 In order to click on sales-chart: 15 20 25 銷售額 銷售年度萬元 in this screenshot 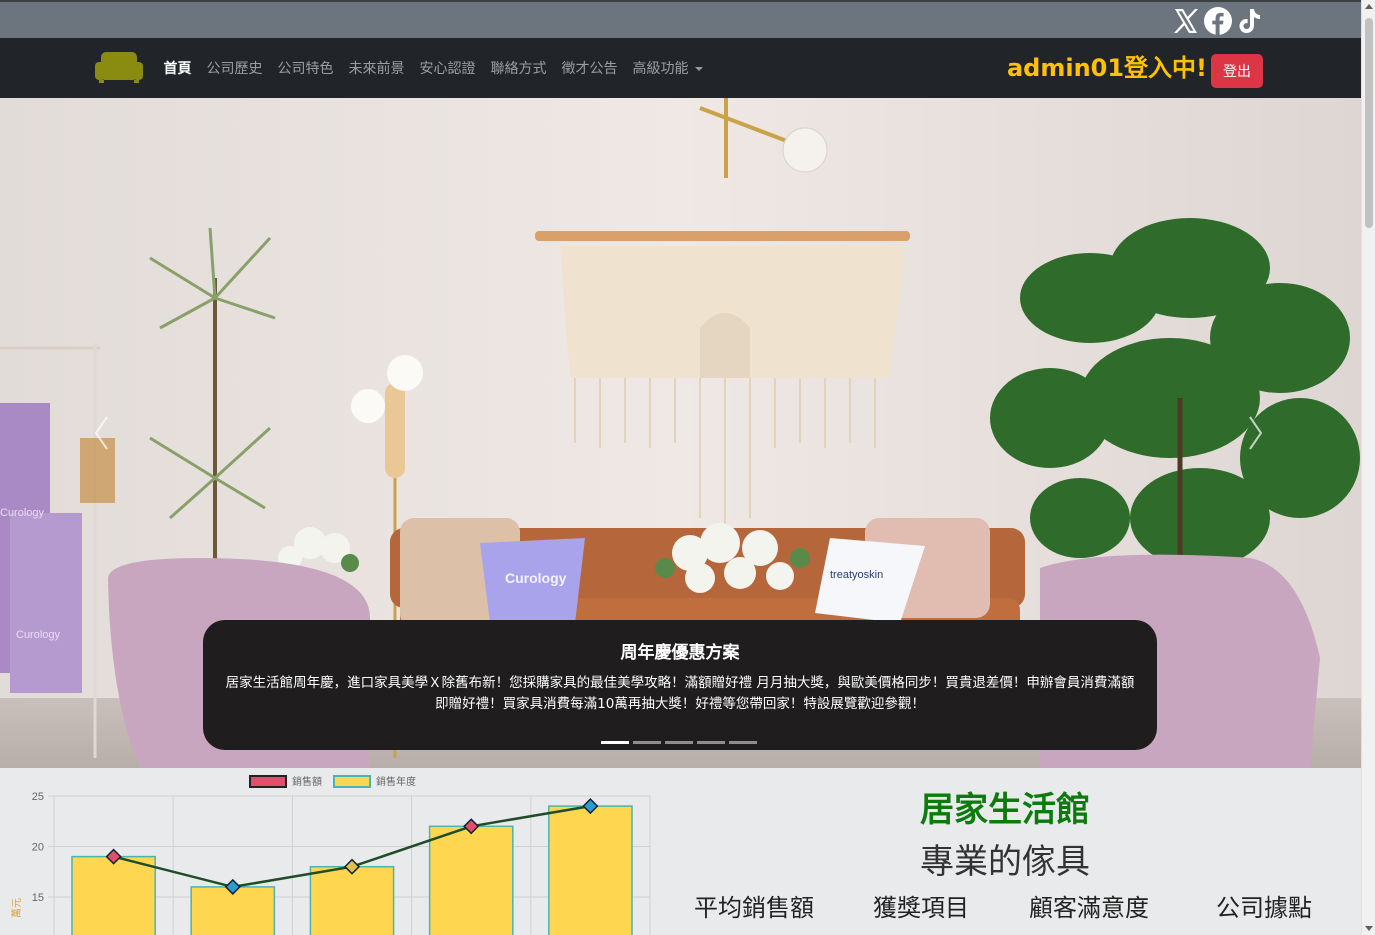, I will do `click(330, 851)`.